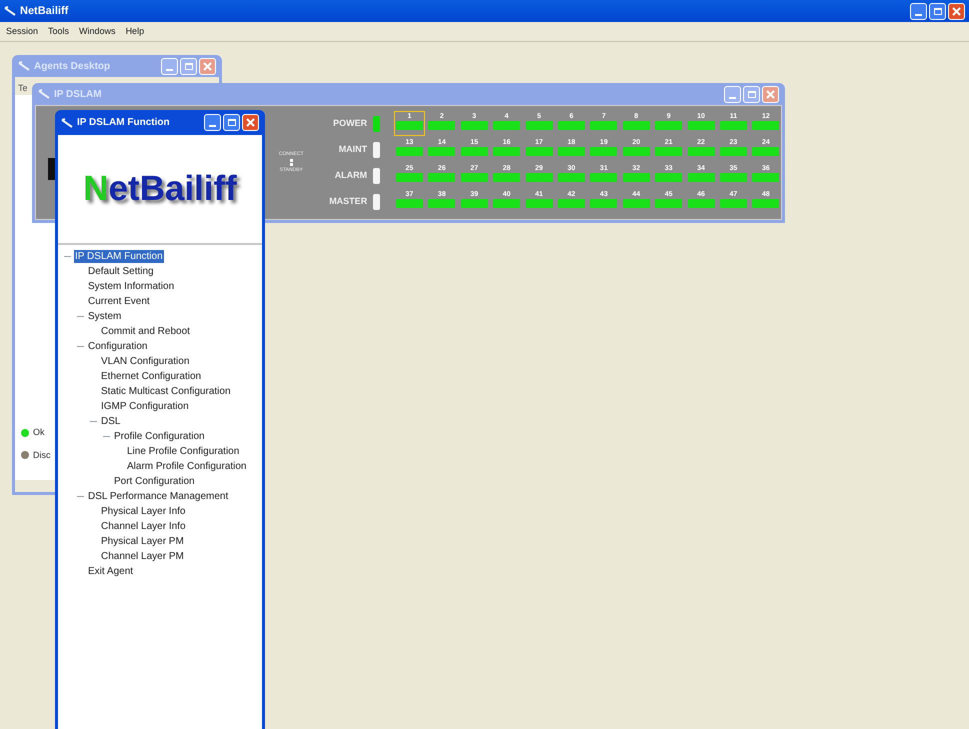 Image resolution: width=969 pixels, height=729 pixels. Describe the element at coordinates (143, 526) in the screenshot. I see `tree-item: Channel Layer Info` at that location.